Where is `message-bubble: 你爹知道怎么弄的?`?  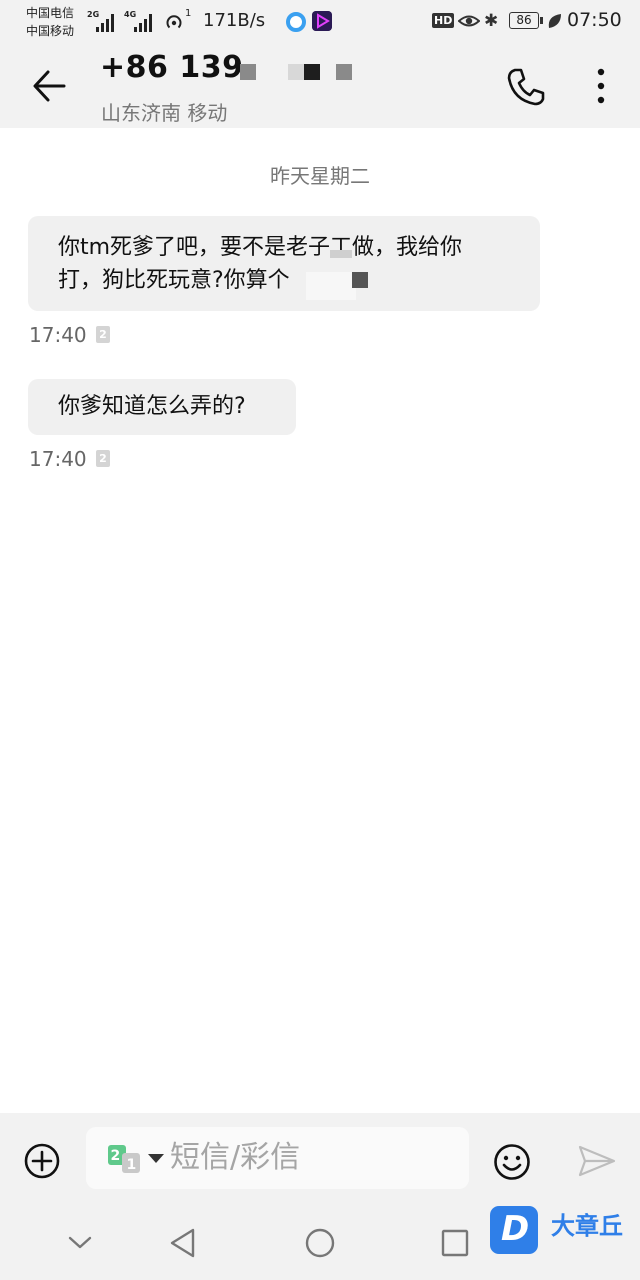
message-bubble: 你爹知道怎么弄的? is located at coordinates (162, 407).